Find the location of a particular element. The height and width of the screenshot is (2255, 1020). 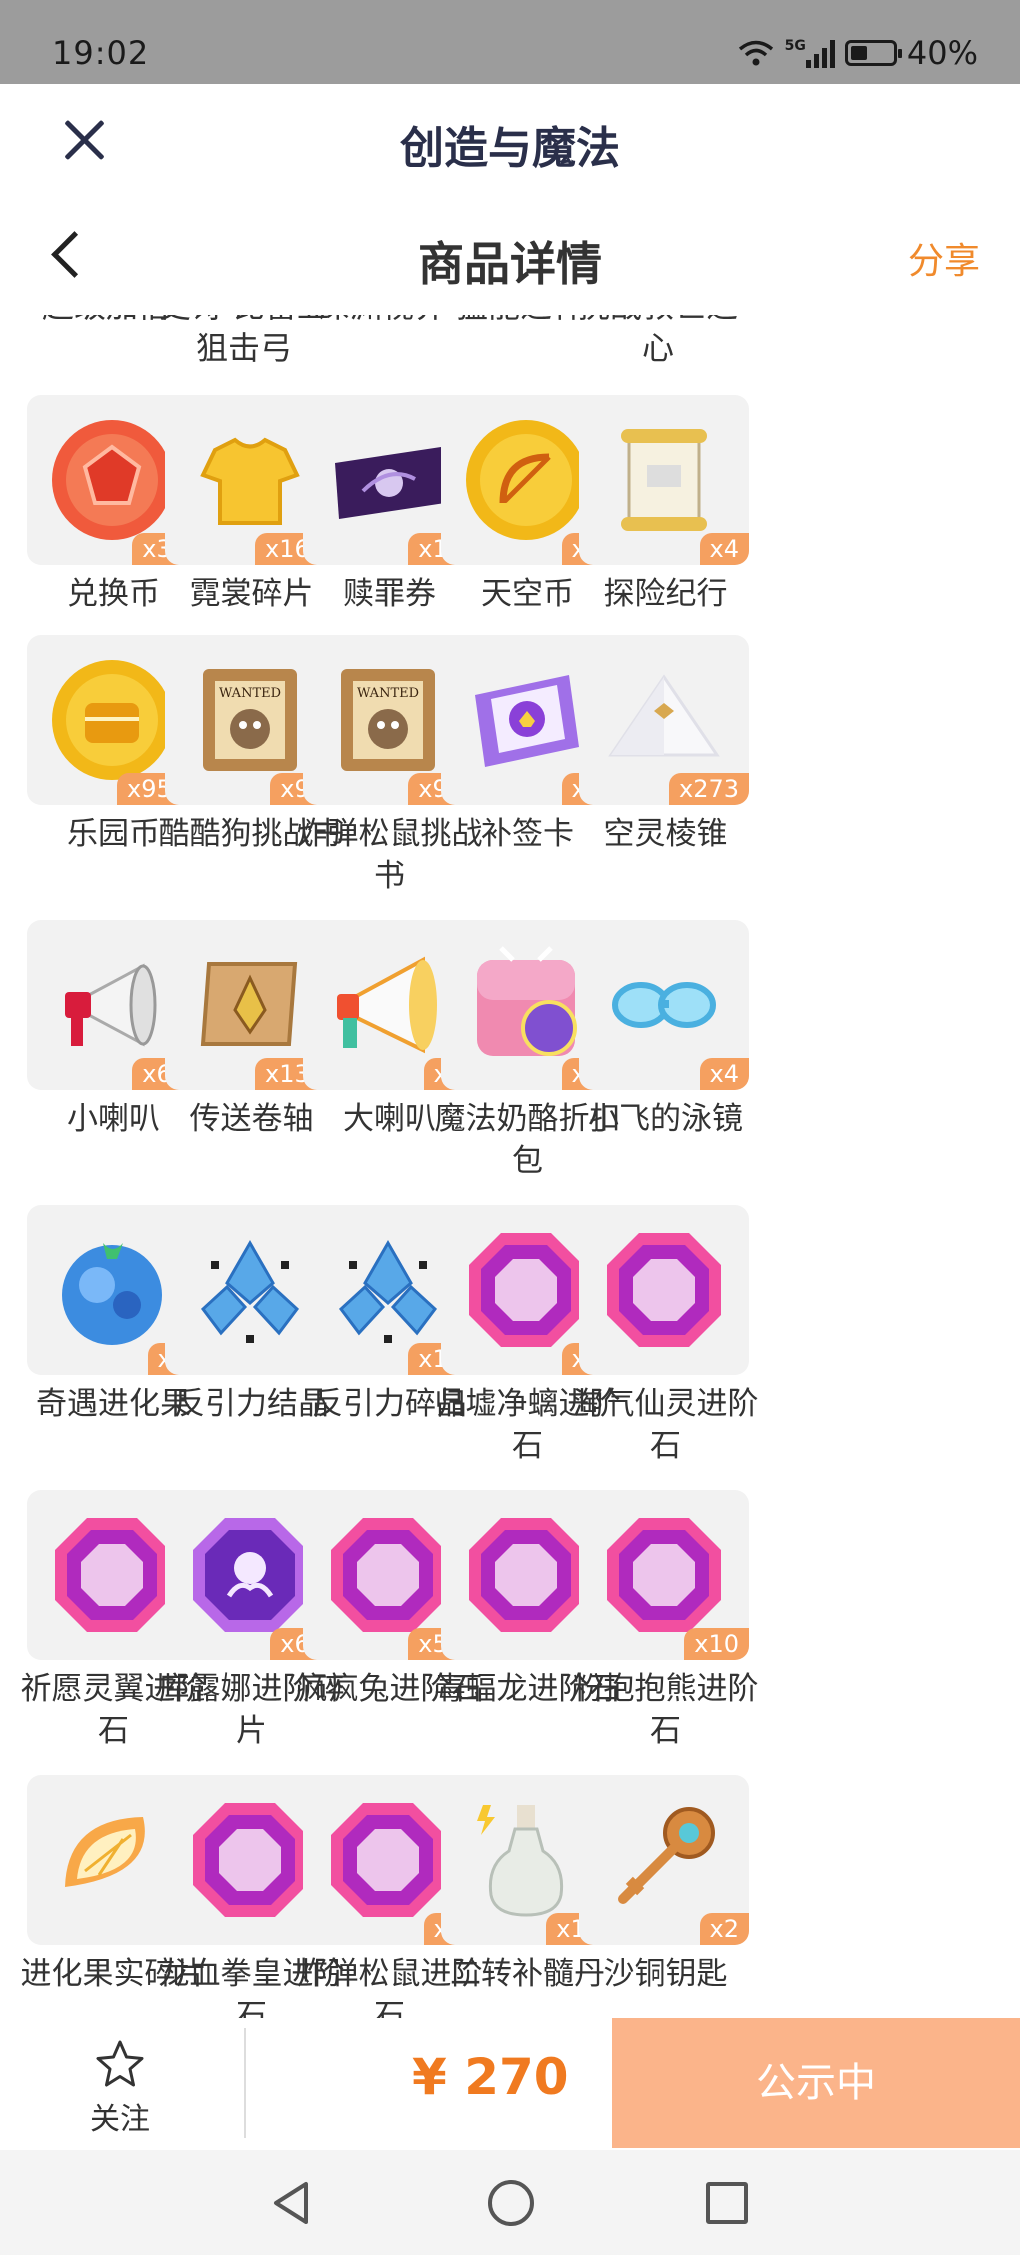

item-name: 探险纪行 is located at coordinates (665, 594).